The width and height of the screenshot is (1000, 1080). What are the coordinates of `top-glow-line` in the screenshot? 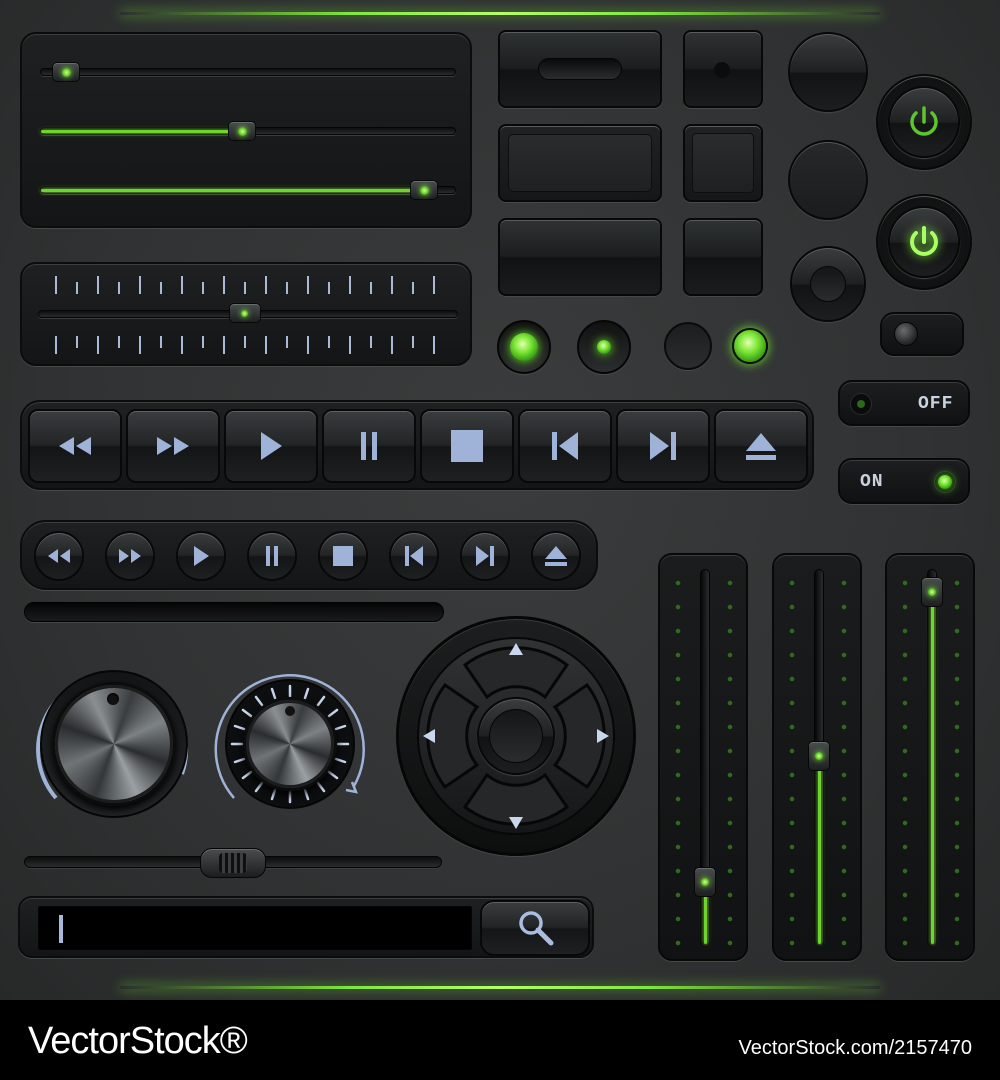 It's located at (500, 13).